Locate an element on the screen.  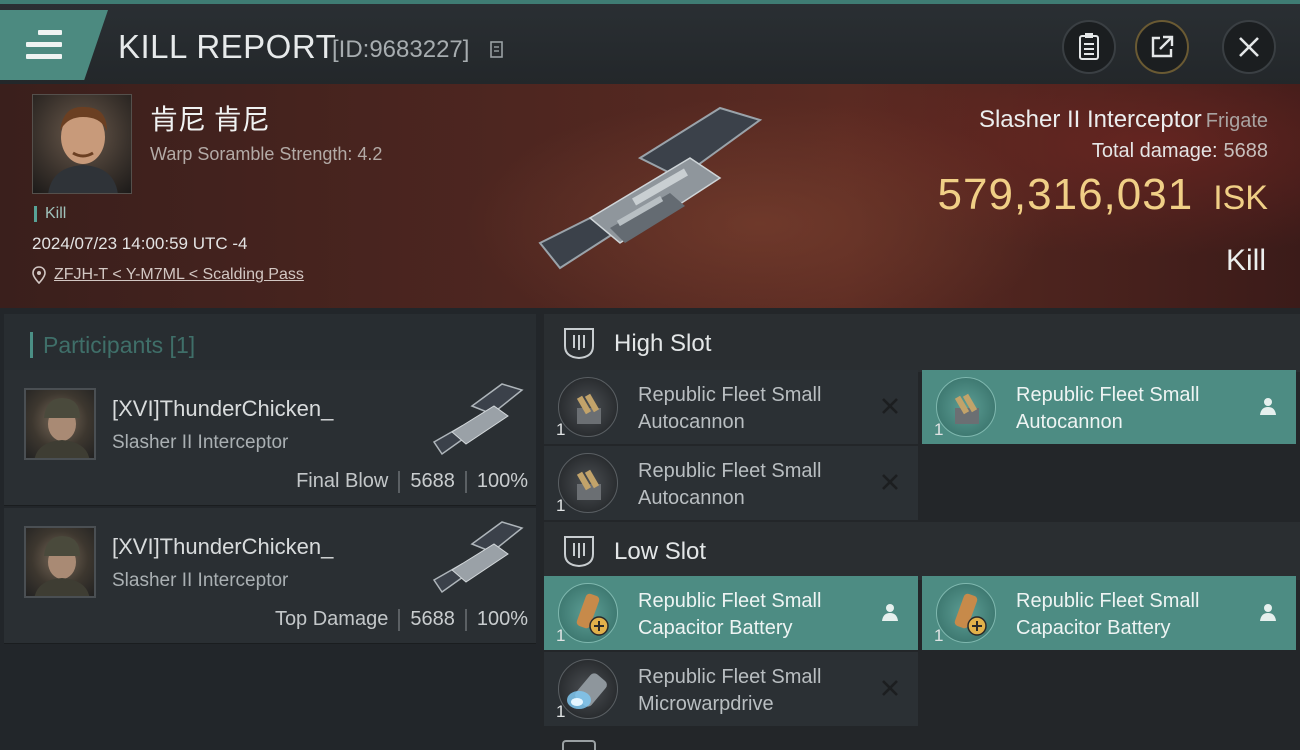
high-slot-label: High Slot is located at coordinates (663, 343).